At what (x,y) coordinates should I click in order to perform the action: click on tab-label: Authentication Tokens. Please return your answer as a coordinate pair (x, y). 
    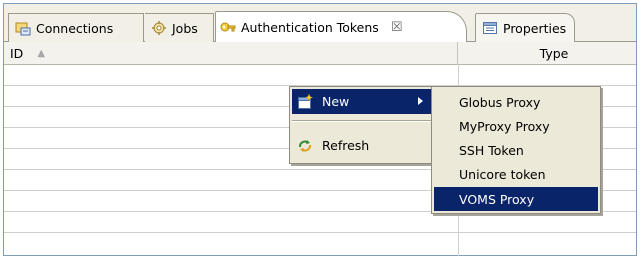
    Looking at the image, I should click on (310, 27).